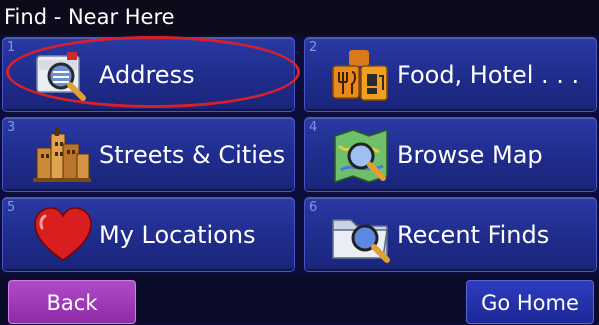 The height and width of the screenshot is (325, 599). Describe the element at coordinates (360, 75) in the screenshot. I see `food-hotel-icon` at that location.